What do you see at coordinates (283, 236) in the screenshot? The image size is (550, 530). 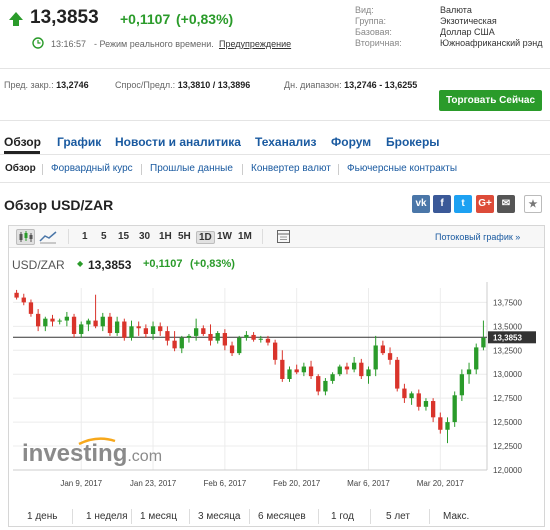 I see `table-view-icon` at bounding box center [283, 236].